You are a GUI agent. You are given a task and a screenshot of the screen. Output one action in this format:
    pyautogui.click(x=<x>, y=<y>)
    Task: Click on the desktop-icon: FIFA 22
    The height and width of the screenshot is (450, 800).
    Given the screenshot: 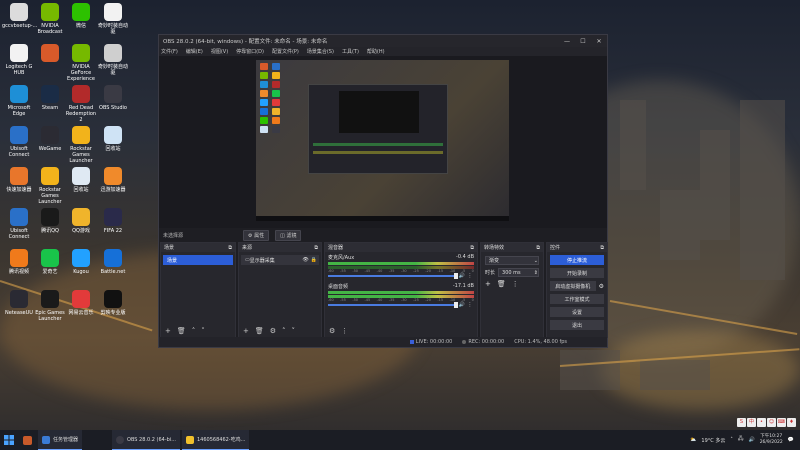 What is the action you would take?
    pyautogui.click(x=113, y=221)
    